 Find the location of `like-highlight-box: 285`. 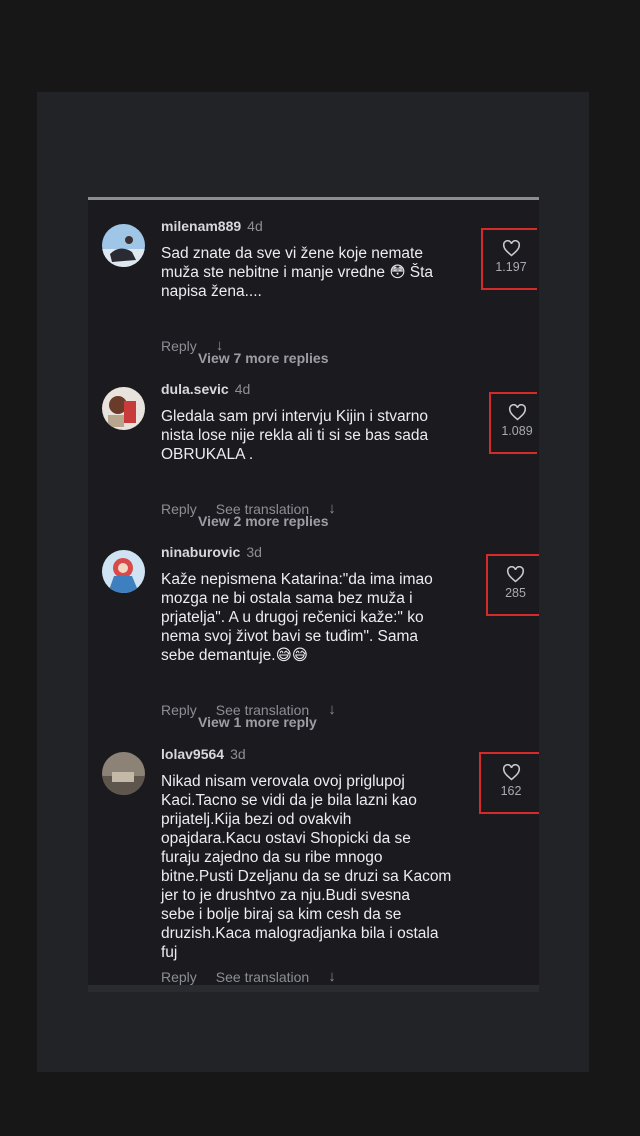

like-highlight-box: 285 is located at coordinates (512, 585).